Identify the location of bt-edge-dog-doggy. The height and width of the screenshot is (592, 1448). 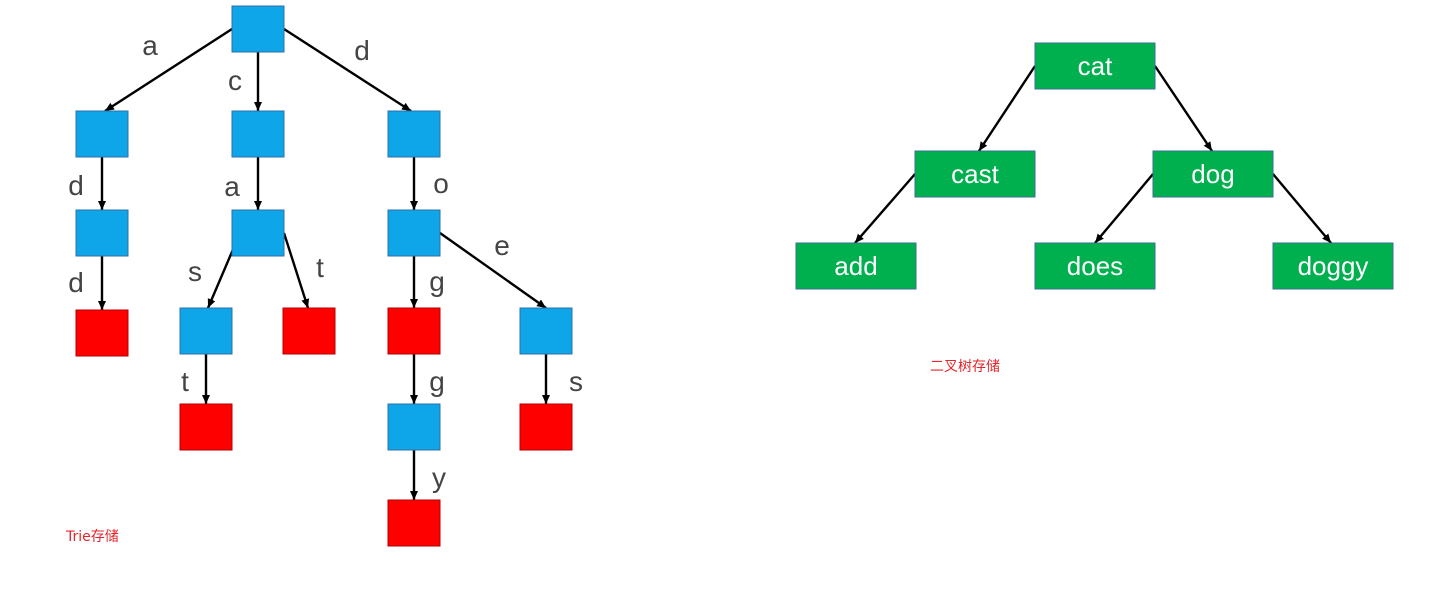
(1302, 208).